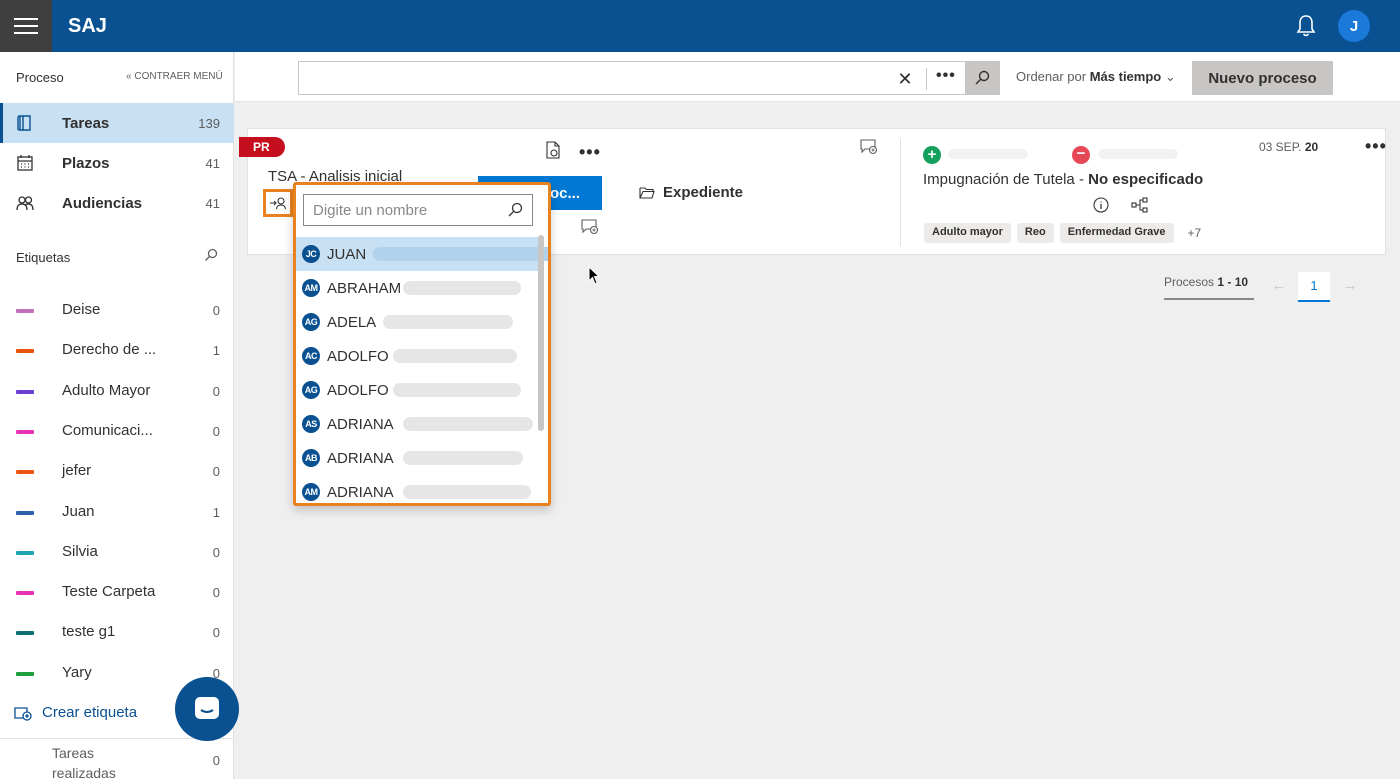 Image resolution: width=1400 pixels, height=779 pixels. Describe the element at coordinates (1096, 77) in the screenshot. I see `sort-dropdown: Ordenar por Más tiempo ⌄` at that location.